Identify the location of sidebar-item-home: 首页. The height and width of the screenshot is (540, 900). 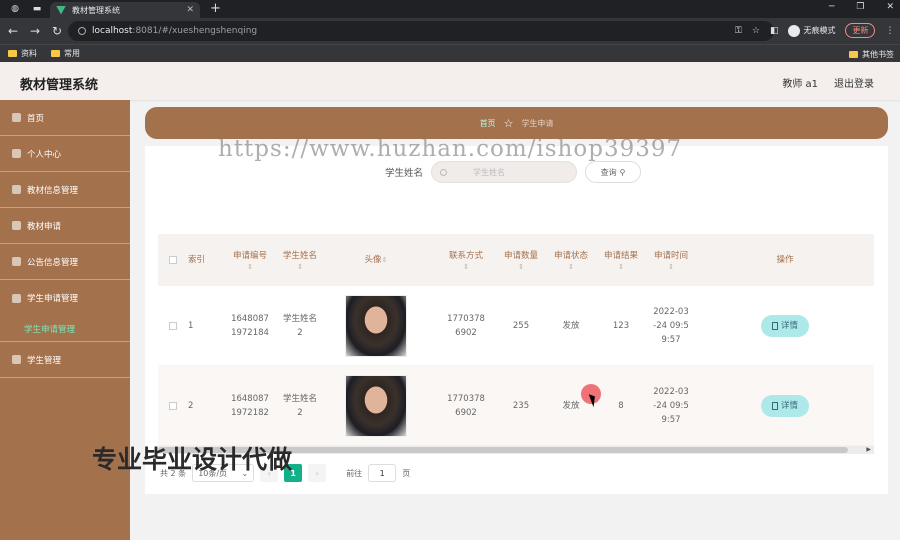
(65, 118).